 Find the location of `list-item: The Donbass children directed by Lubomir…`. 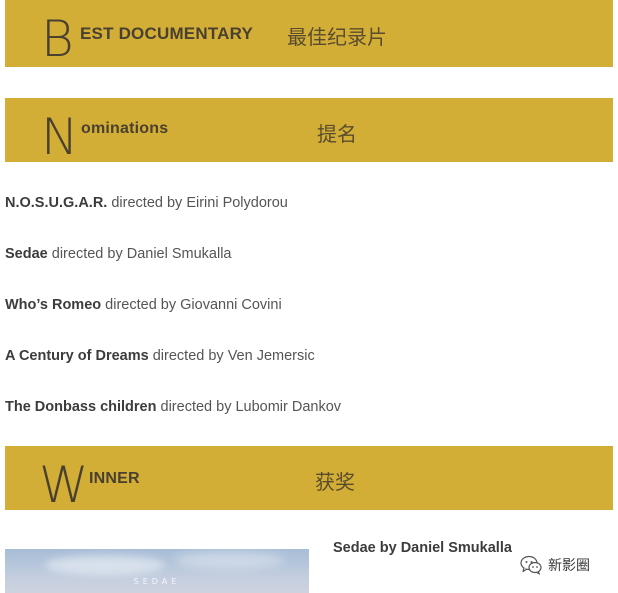

list-item: The Donbass children directed by Lubomir… is located at coordinates (173, 421).